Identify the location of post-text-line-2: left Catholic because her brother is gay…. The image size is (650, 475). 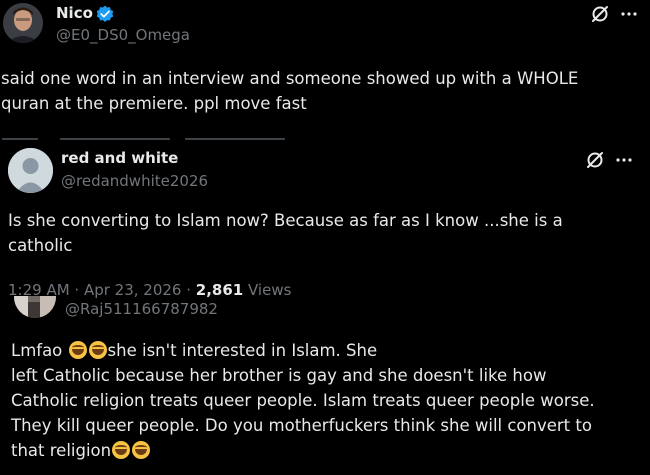
(279, 375).